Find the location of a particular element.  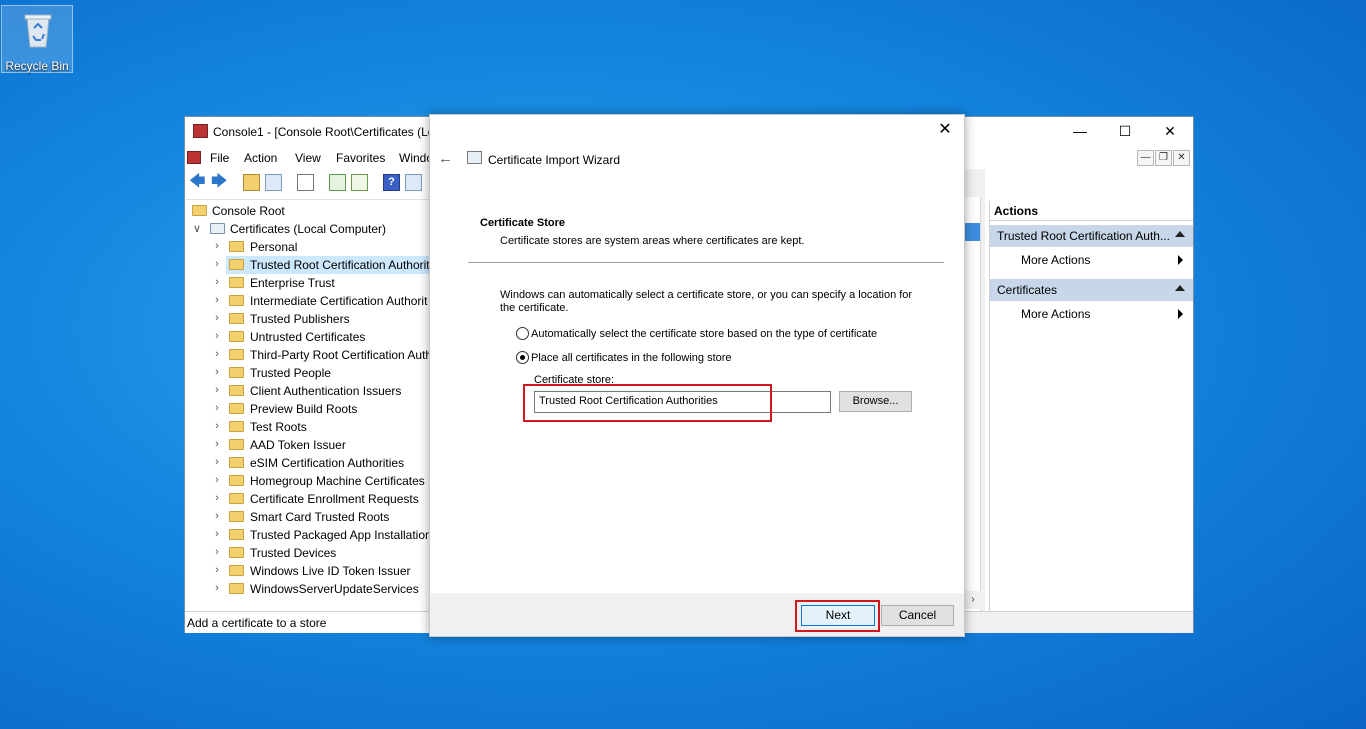

tree-node-label: Smart Card Trusted Roots is located at coordinates (320, 517).